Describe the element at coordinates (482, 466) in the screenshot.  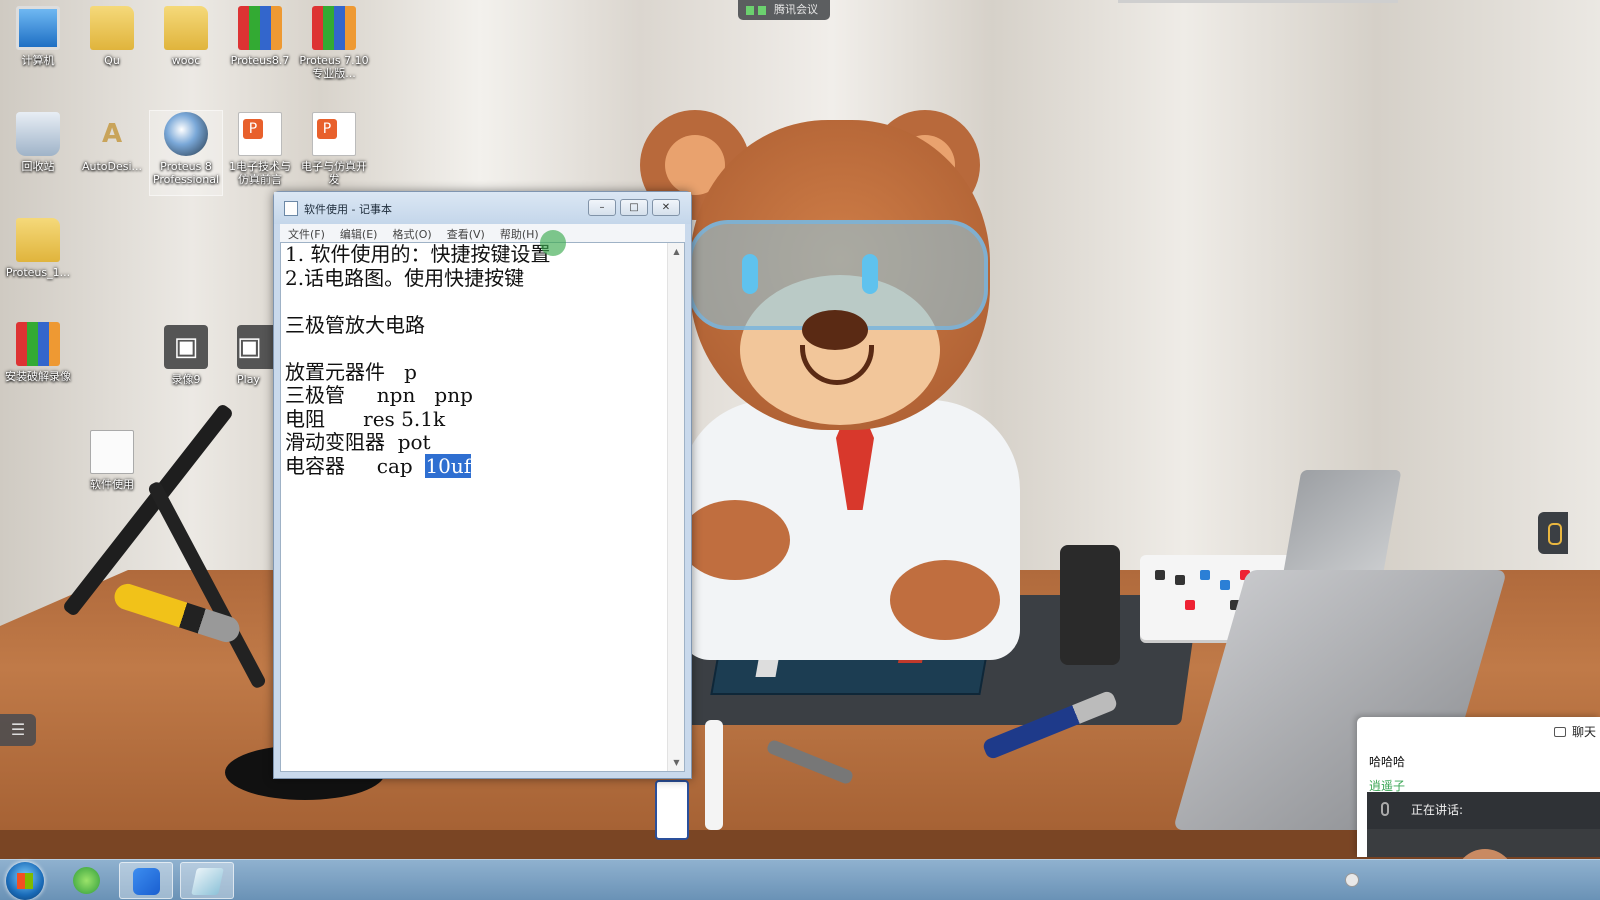
I see `text-line-capacitor: 电容器 cap 10uf` at that location.